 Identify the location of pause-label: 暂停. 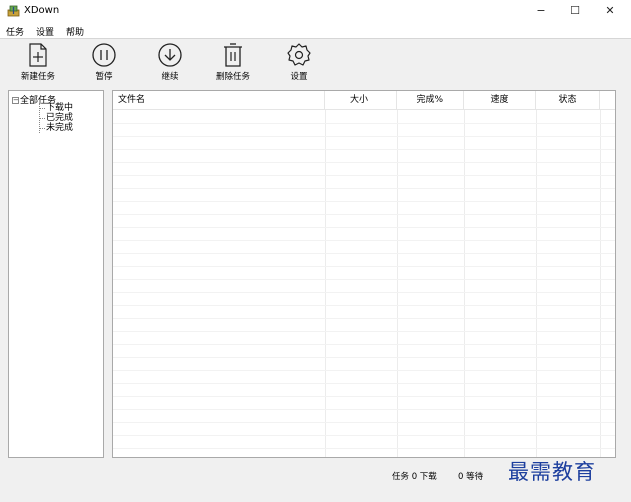
(104, 77).